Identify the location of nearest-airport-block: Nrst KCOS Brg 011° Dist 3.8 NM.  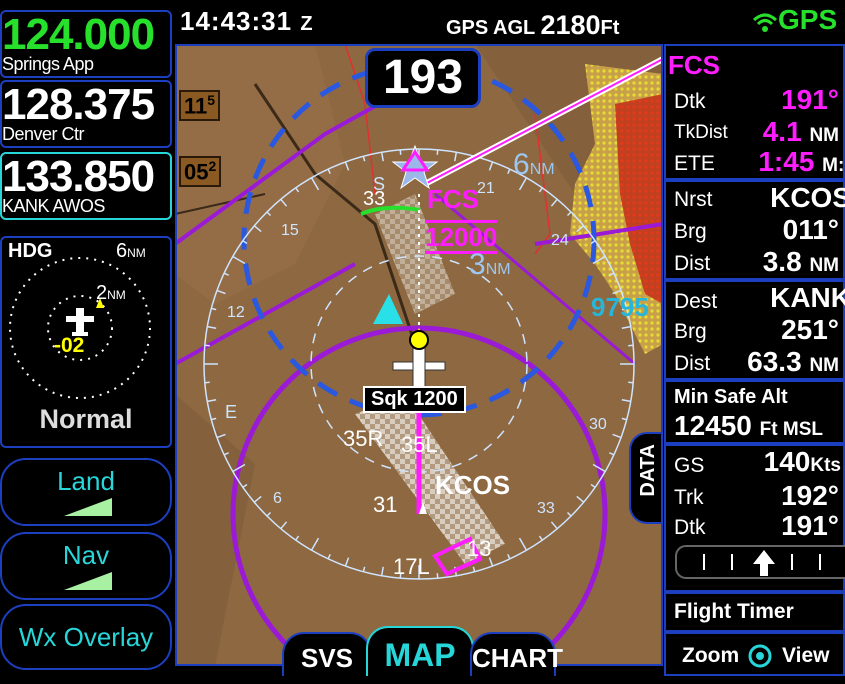
(754, 230).